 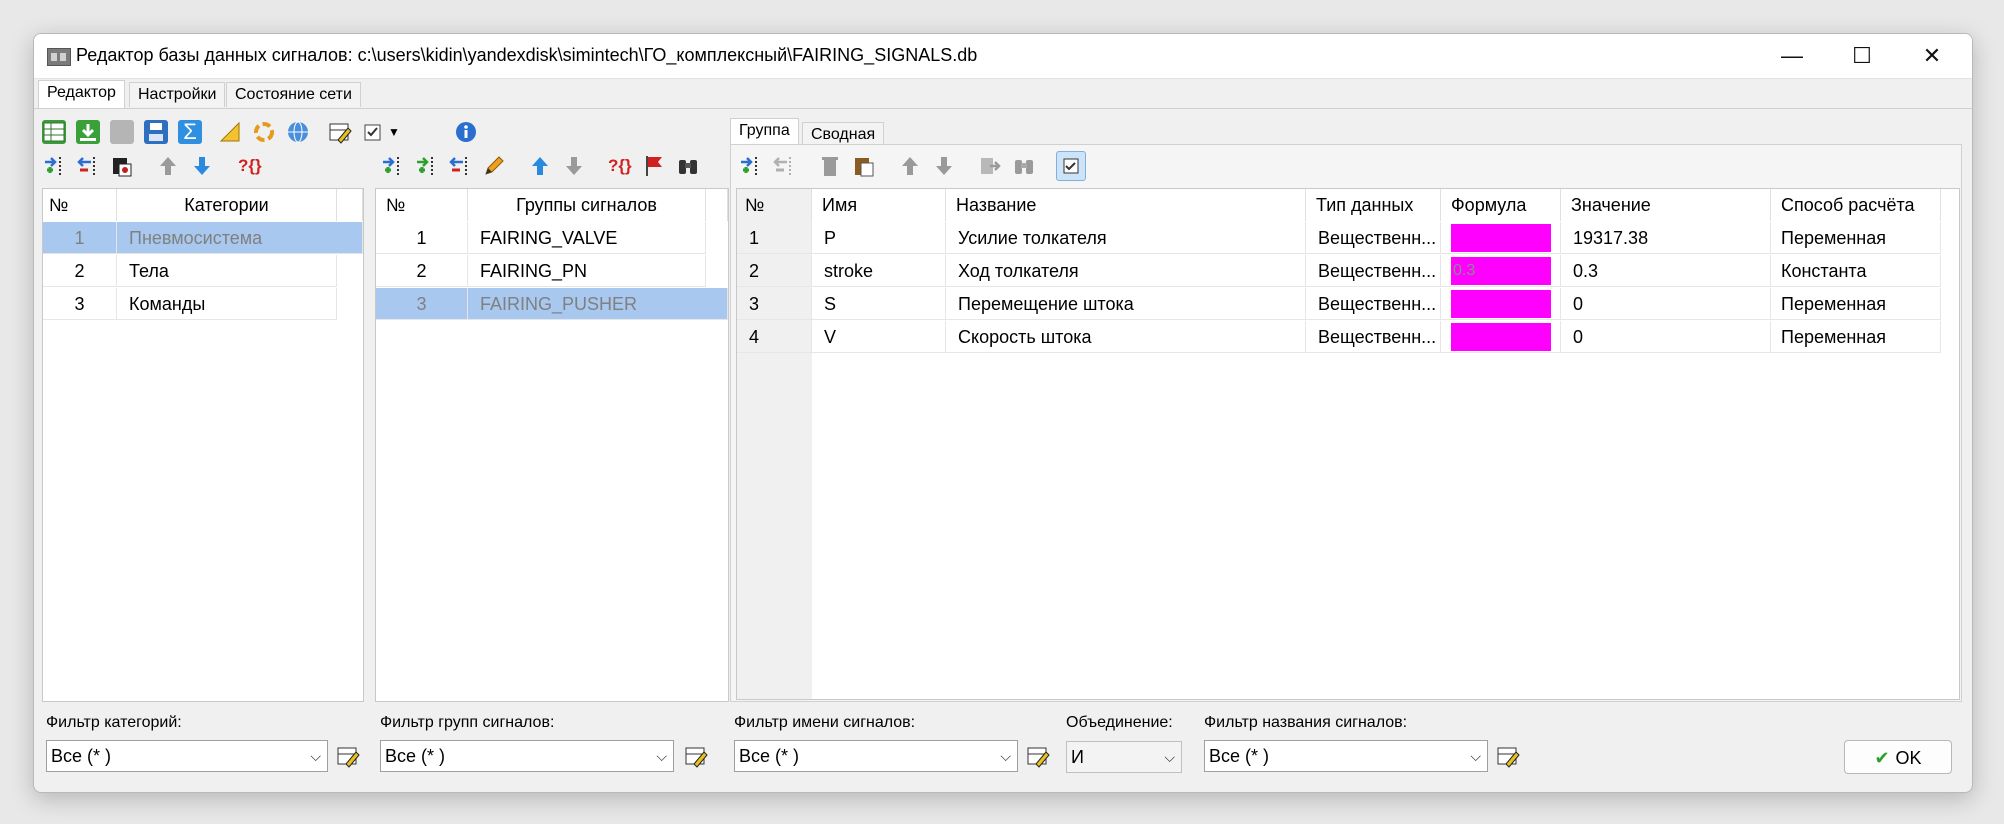 I want to click on signal-value: 19317.38, so click(x=1666, y=238).